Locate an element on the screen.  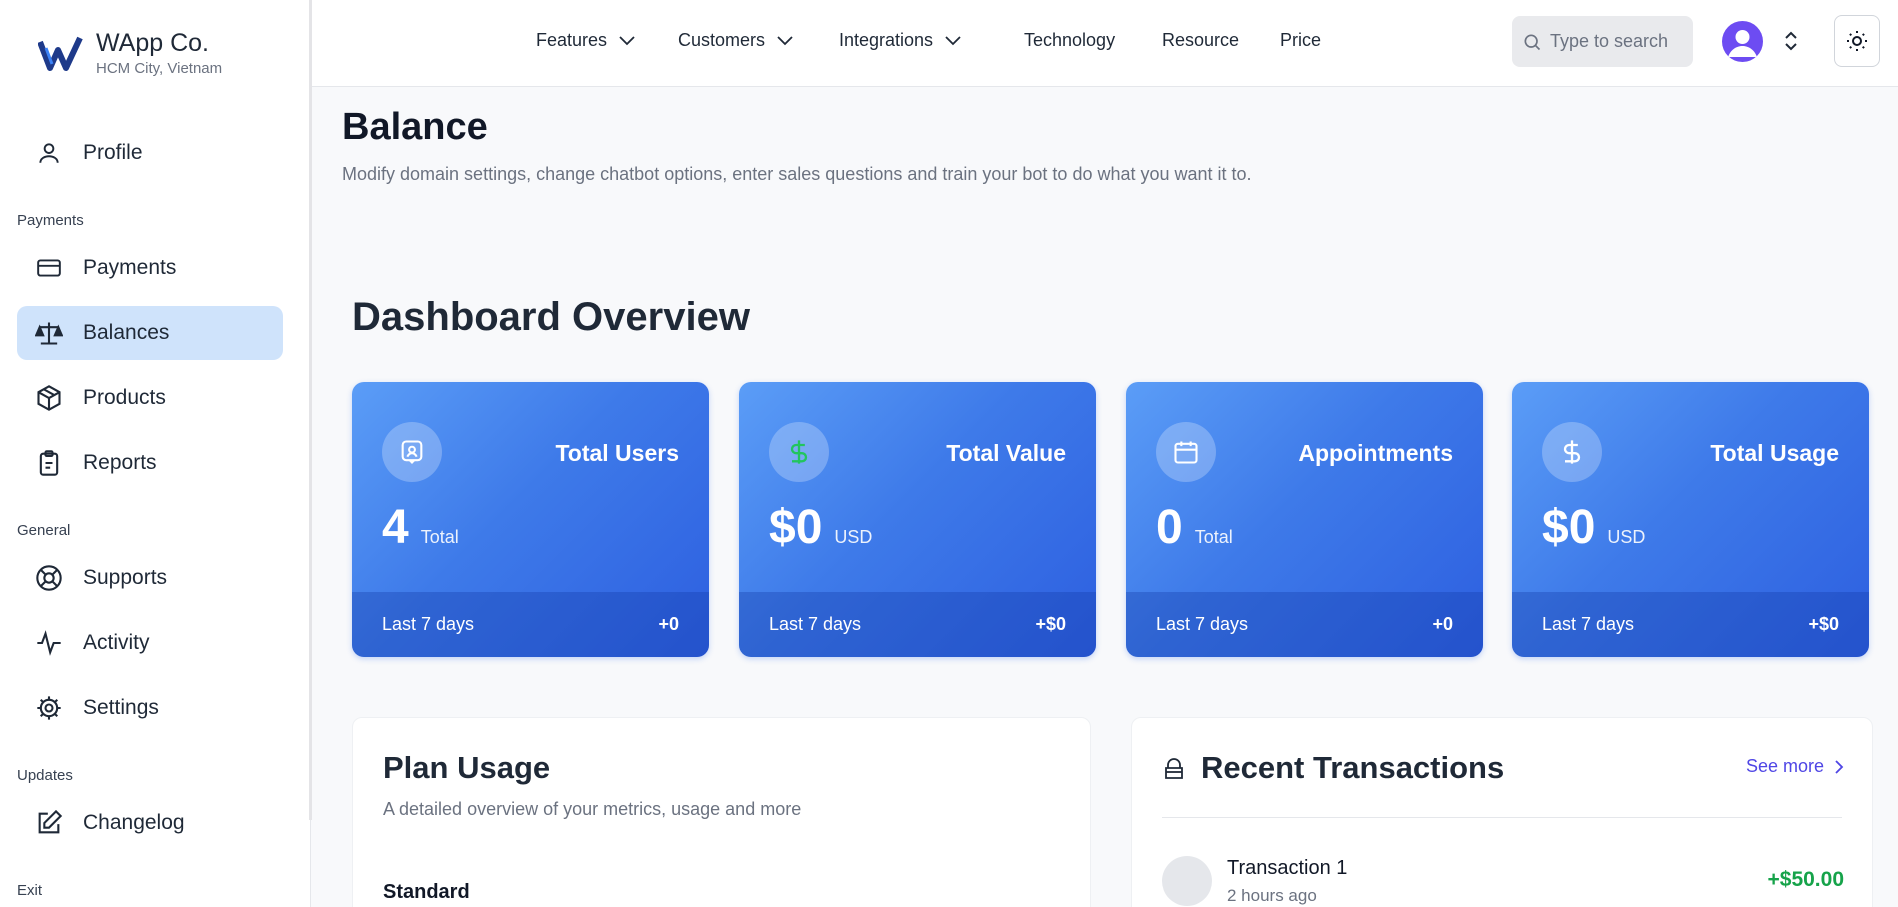
sidebar-item-changelog: Changelog is located at coordinates (150, 823).